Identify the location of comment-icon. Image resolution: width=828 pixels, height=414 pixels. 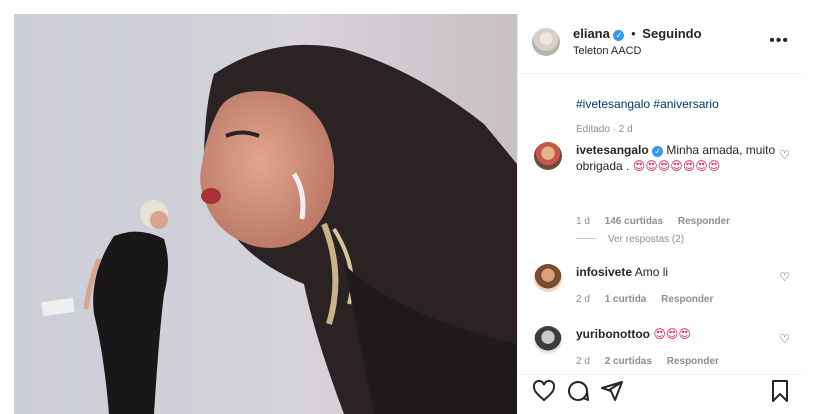
(578, 391).